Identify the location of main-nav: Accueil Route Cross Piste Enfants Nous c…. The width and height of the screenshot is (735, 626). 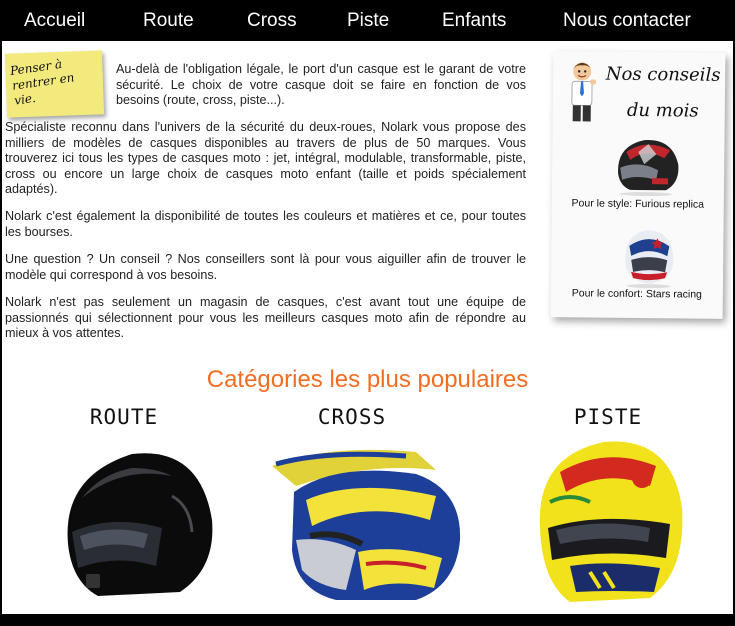
(367, 20).